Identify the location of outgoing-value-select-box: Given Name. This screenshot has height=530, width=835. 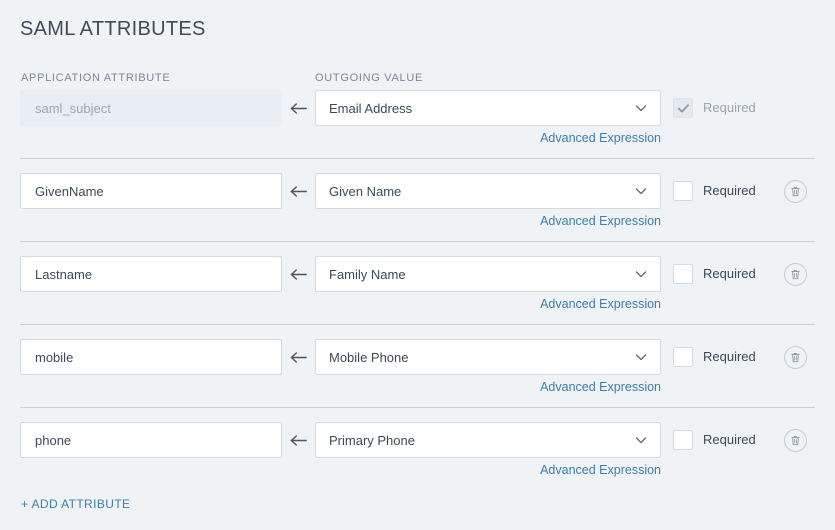
(488, 191).